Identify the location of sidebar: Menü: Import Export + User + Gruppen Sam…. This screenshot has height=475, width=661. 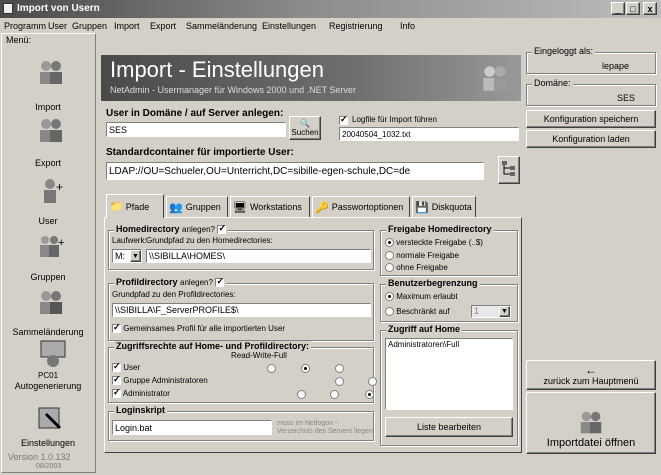
(48, 253).